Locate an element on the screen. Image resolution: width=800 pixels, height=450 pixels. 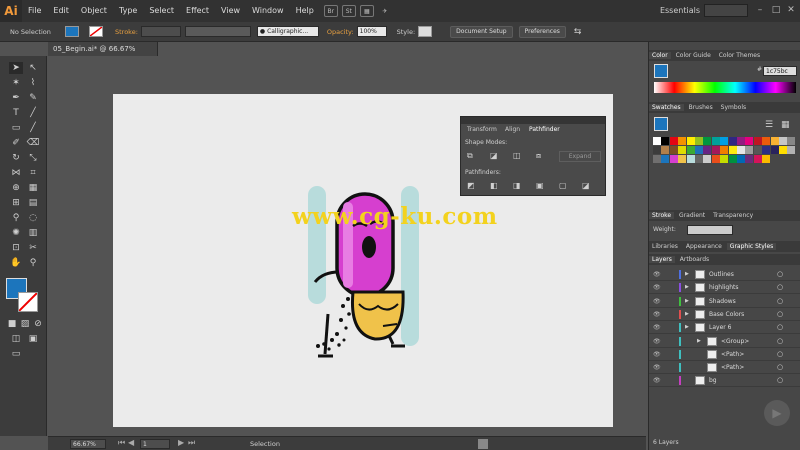
none-mode-icon: ⊘ is located at coordinates (38, 324).